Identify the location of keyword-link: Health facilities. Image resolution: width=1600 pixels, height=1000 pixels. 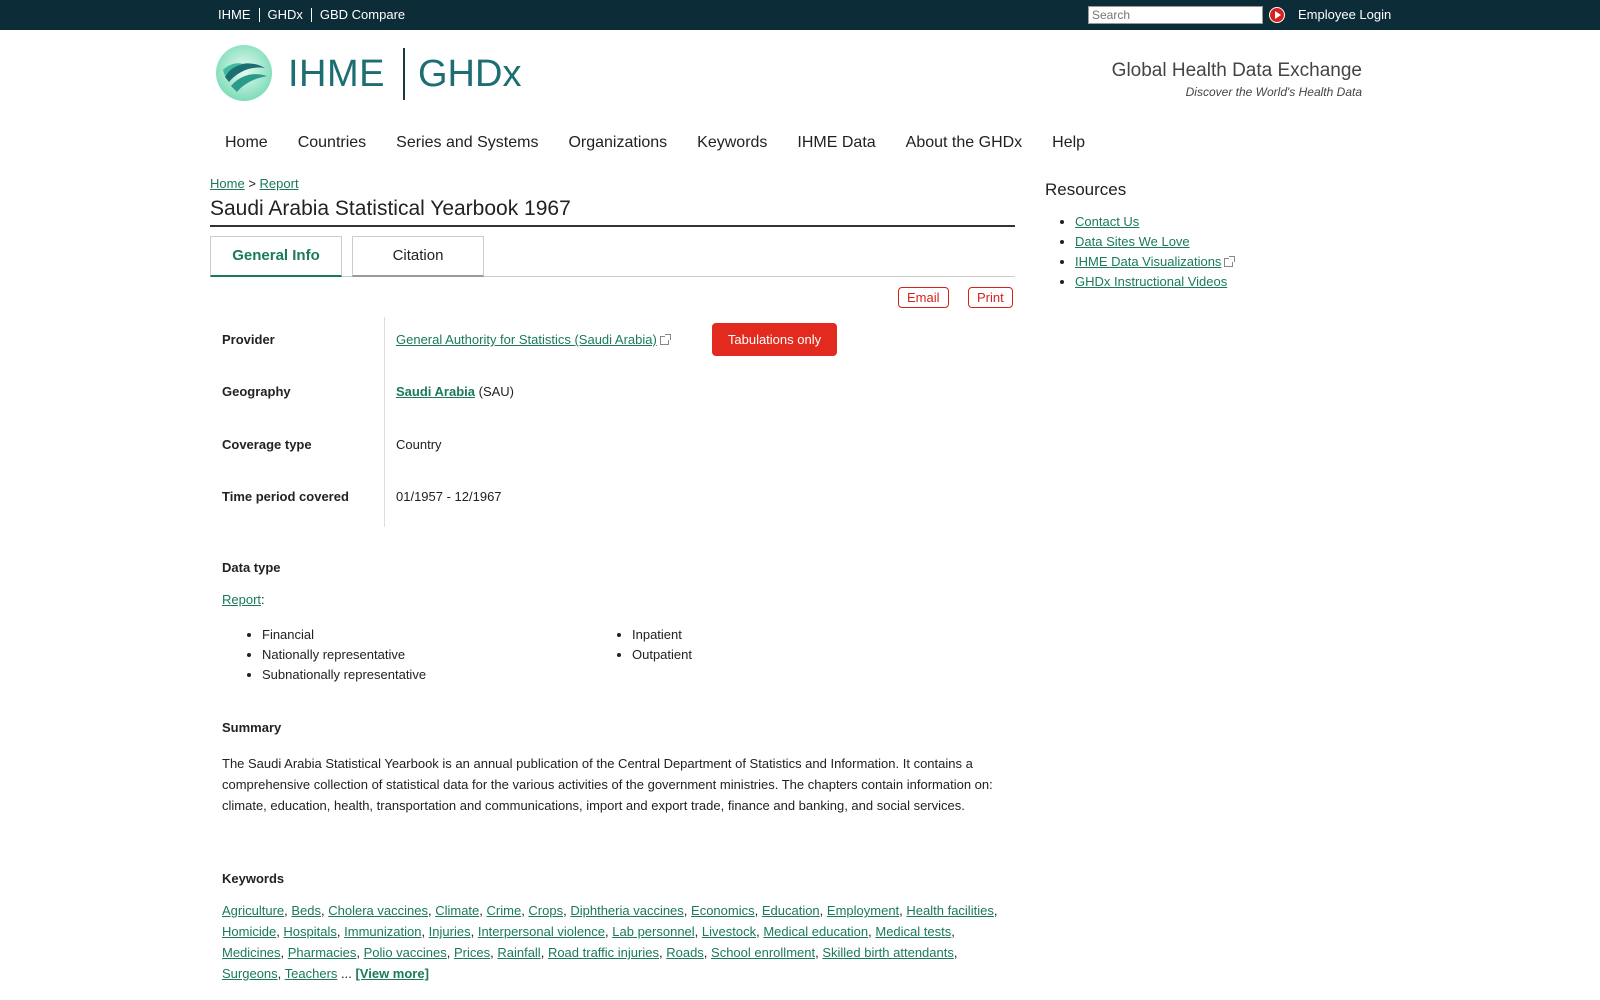
(949, 910).